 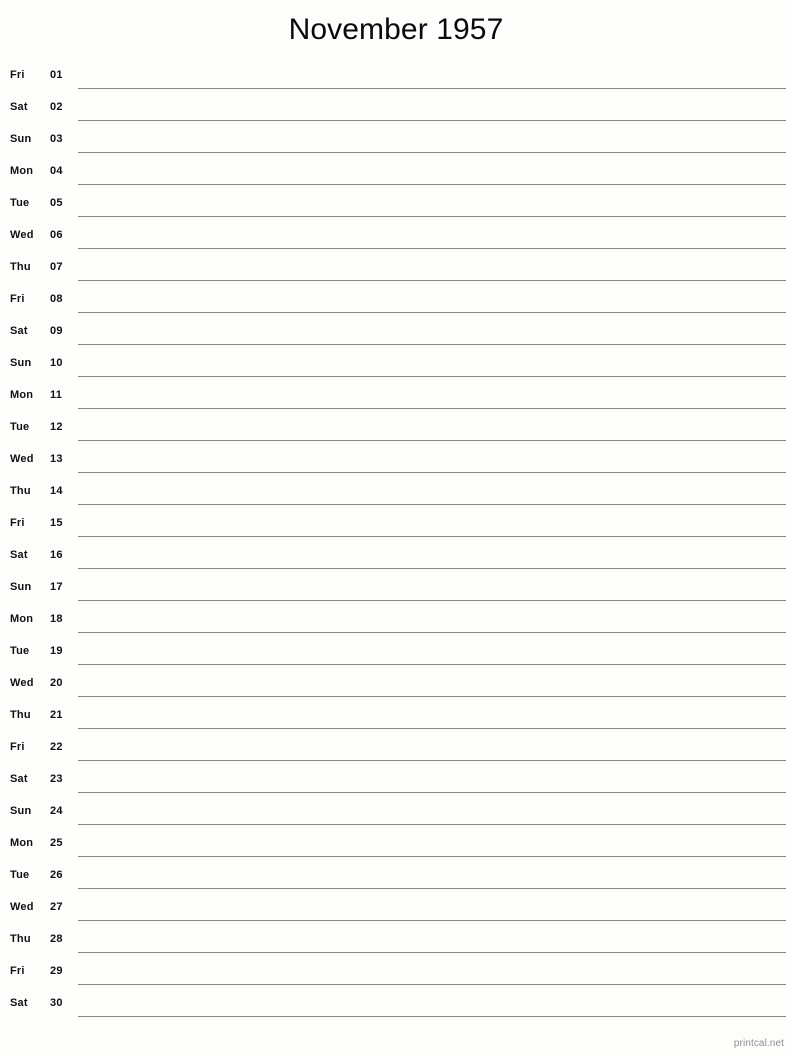 What do you see at coordinates (396, 782) in the screenshot?
I see `day-row: Sat 23` at bounding box center [396, 782].